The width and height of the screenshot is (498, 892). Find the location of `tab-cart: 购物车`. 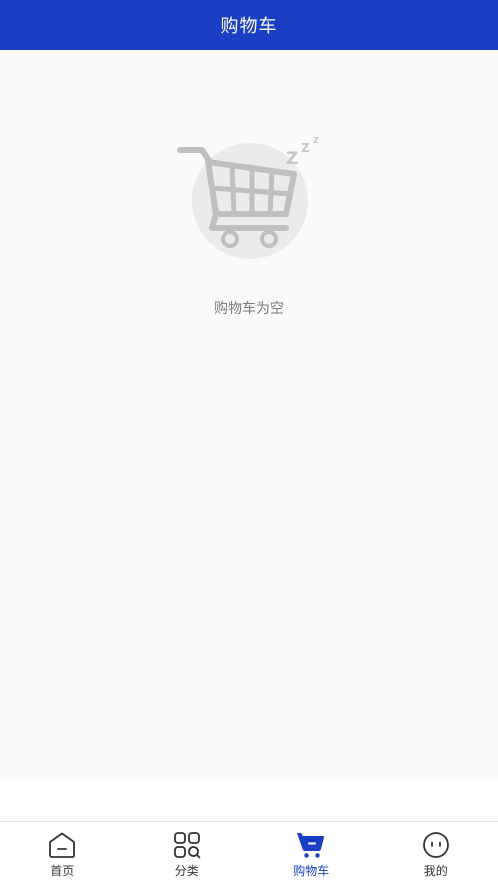

tab-cart: 购物车 is located at coordinates (311, 857).